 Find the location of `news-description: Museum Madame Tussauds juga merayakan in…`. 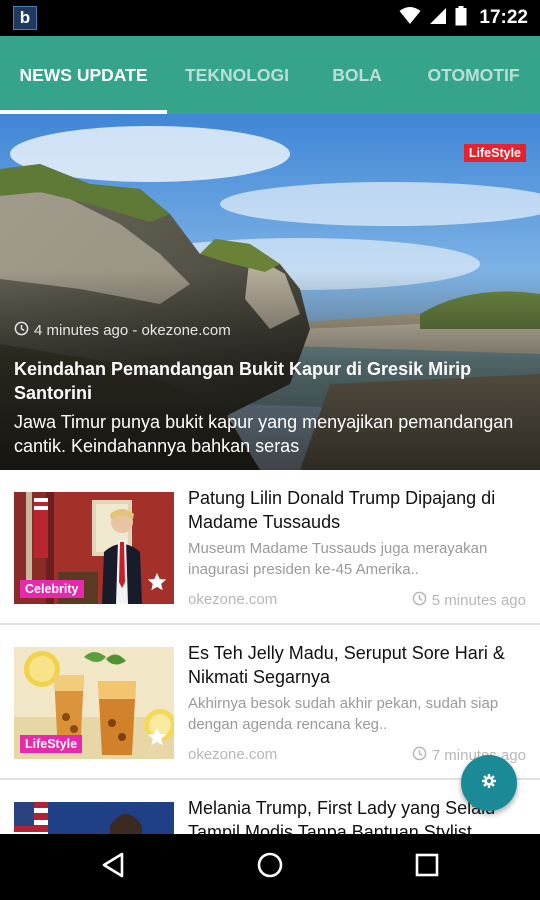

news-description: Museum Madame Tussauds juga merayakan in… is located at coordinates (338, 559).